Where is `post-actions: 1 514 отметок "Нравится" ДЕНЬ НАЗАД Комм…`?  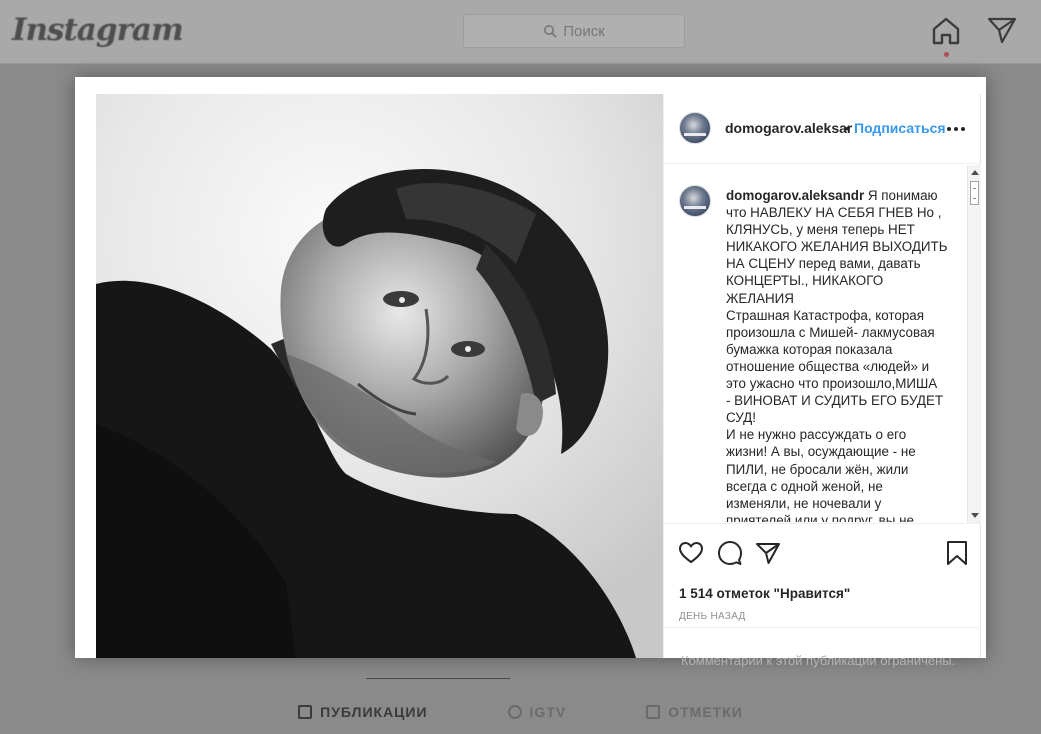
post-actions: 1 514 отметок "Нравится" ДЕНЬ НАЗАД Комм… is located at coordinates (822, 595).